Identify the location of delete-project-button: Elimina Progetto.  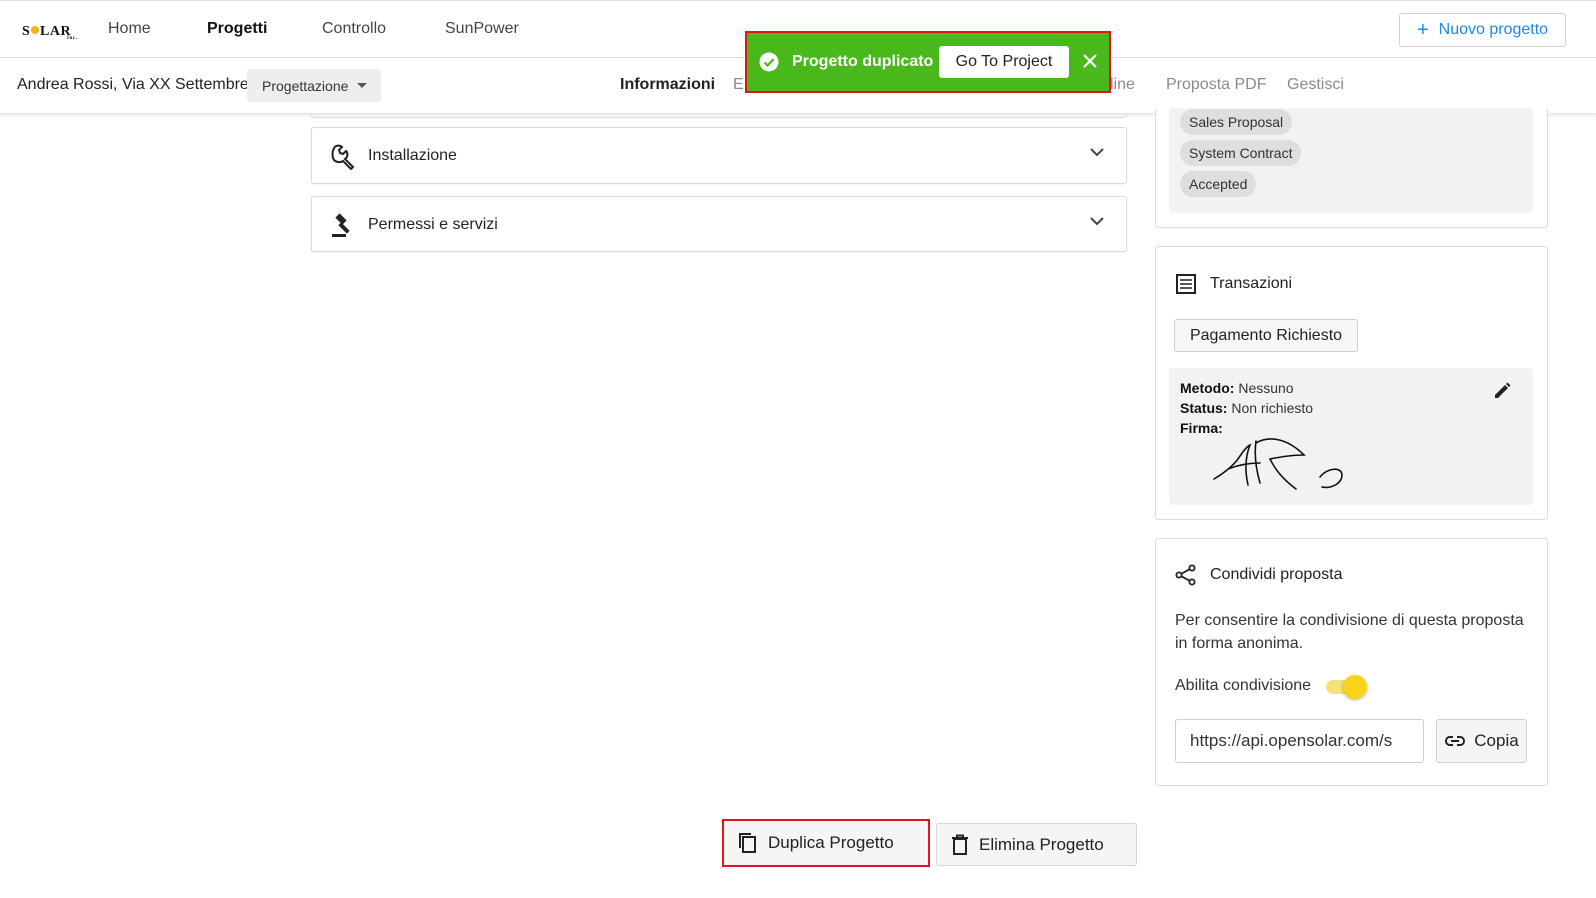
(1036, 844).